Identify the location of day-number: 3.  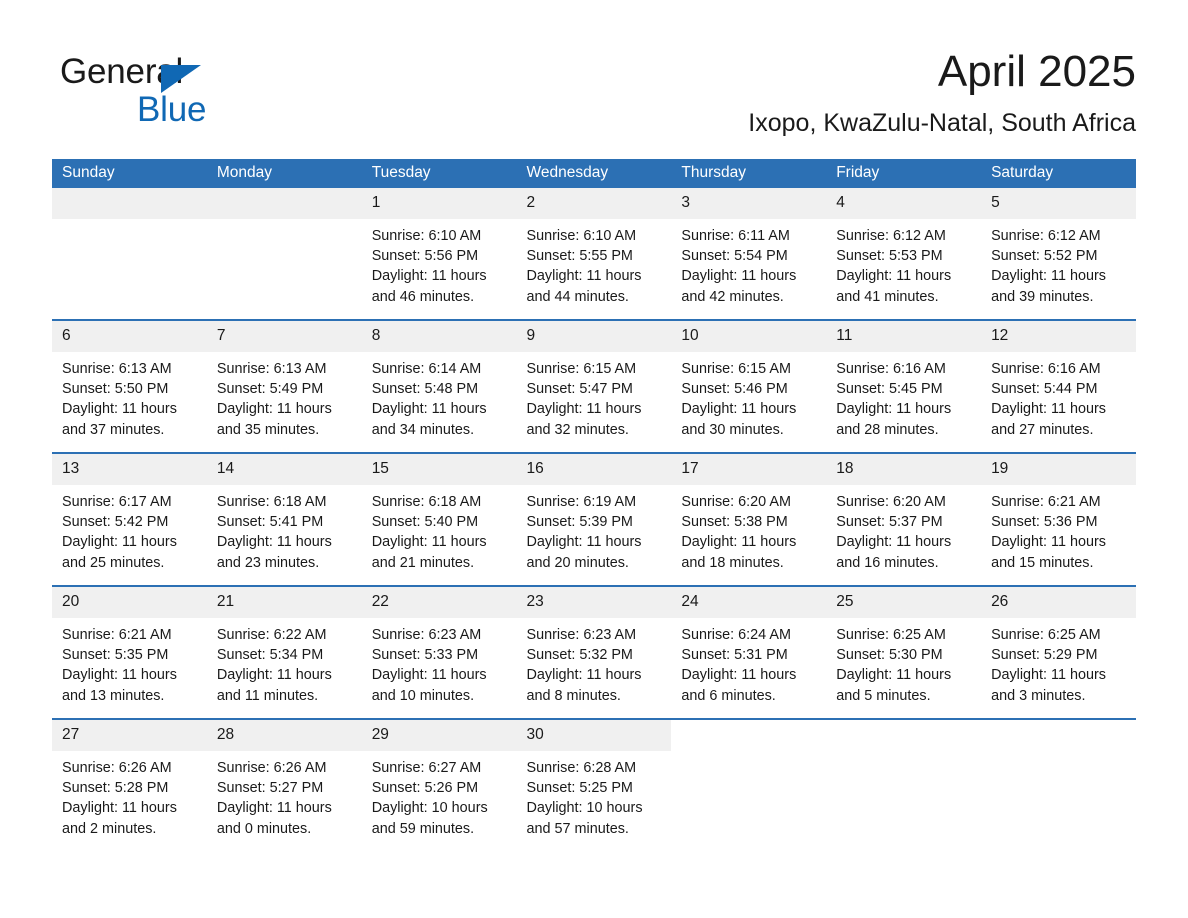
(749, 203).